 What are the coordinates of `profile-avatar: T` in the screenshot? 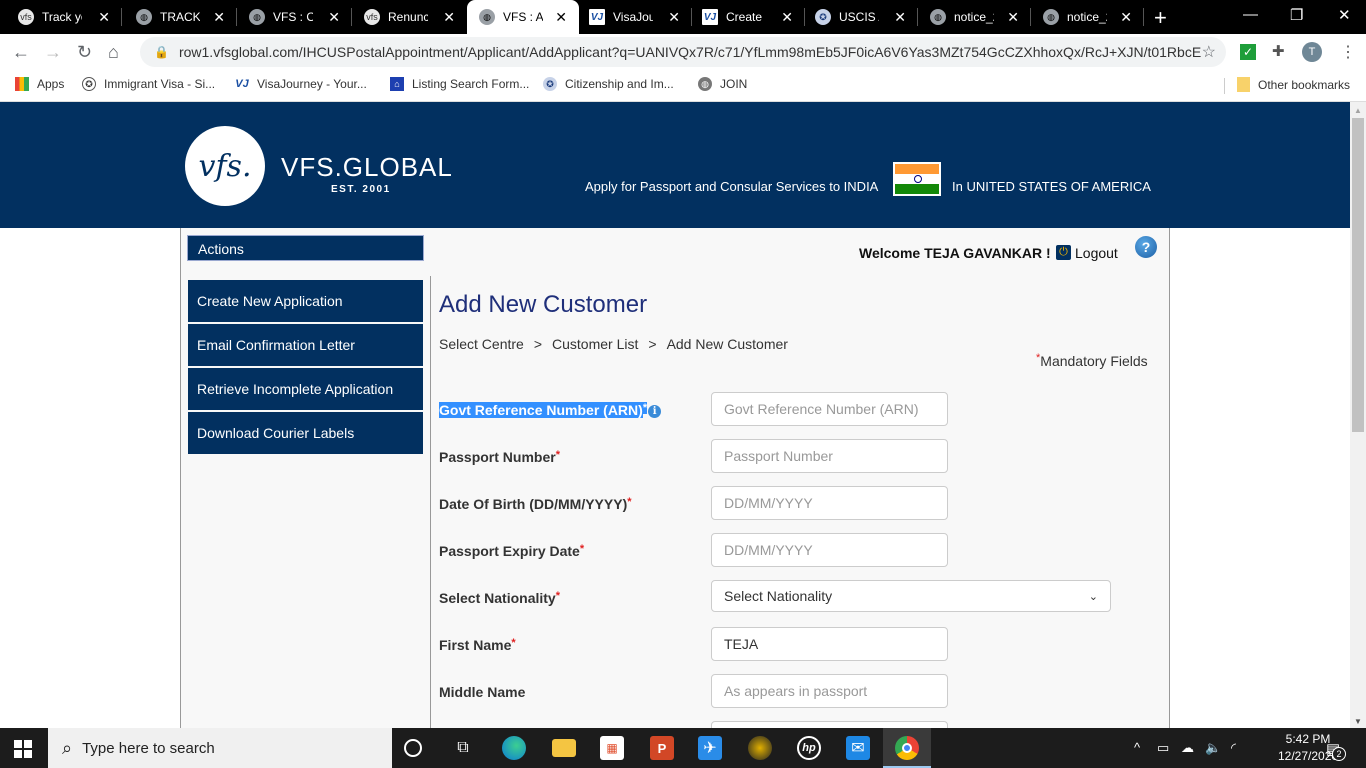 It's located at (1312, 52).